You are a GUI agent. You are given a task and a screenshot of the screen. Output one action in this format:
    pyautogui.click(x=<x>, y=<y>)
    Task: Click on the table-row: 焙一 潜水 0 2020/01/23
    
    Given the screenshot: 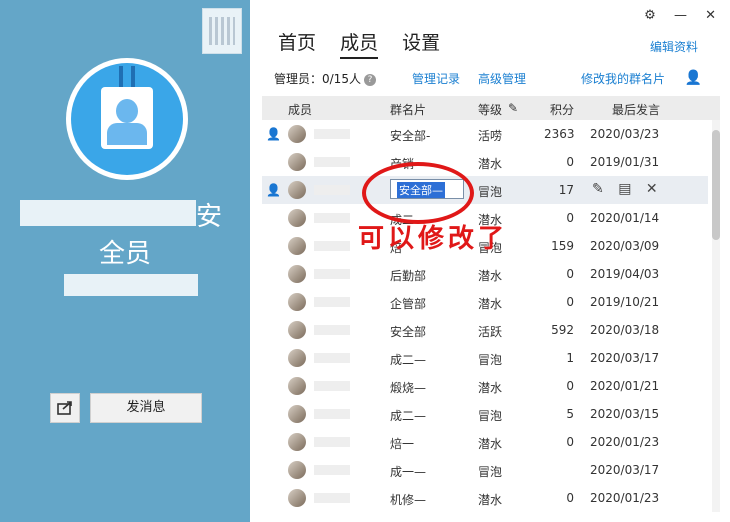 What is the action you would take?
    pyautogui.click(x=485, y=442)
    